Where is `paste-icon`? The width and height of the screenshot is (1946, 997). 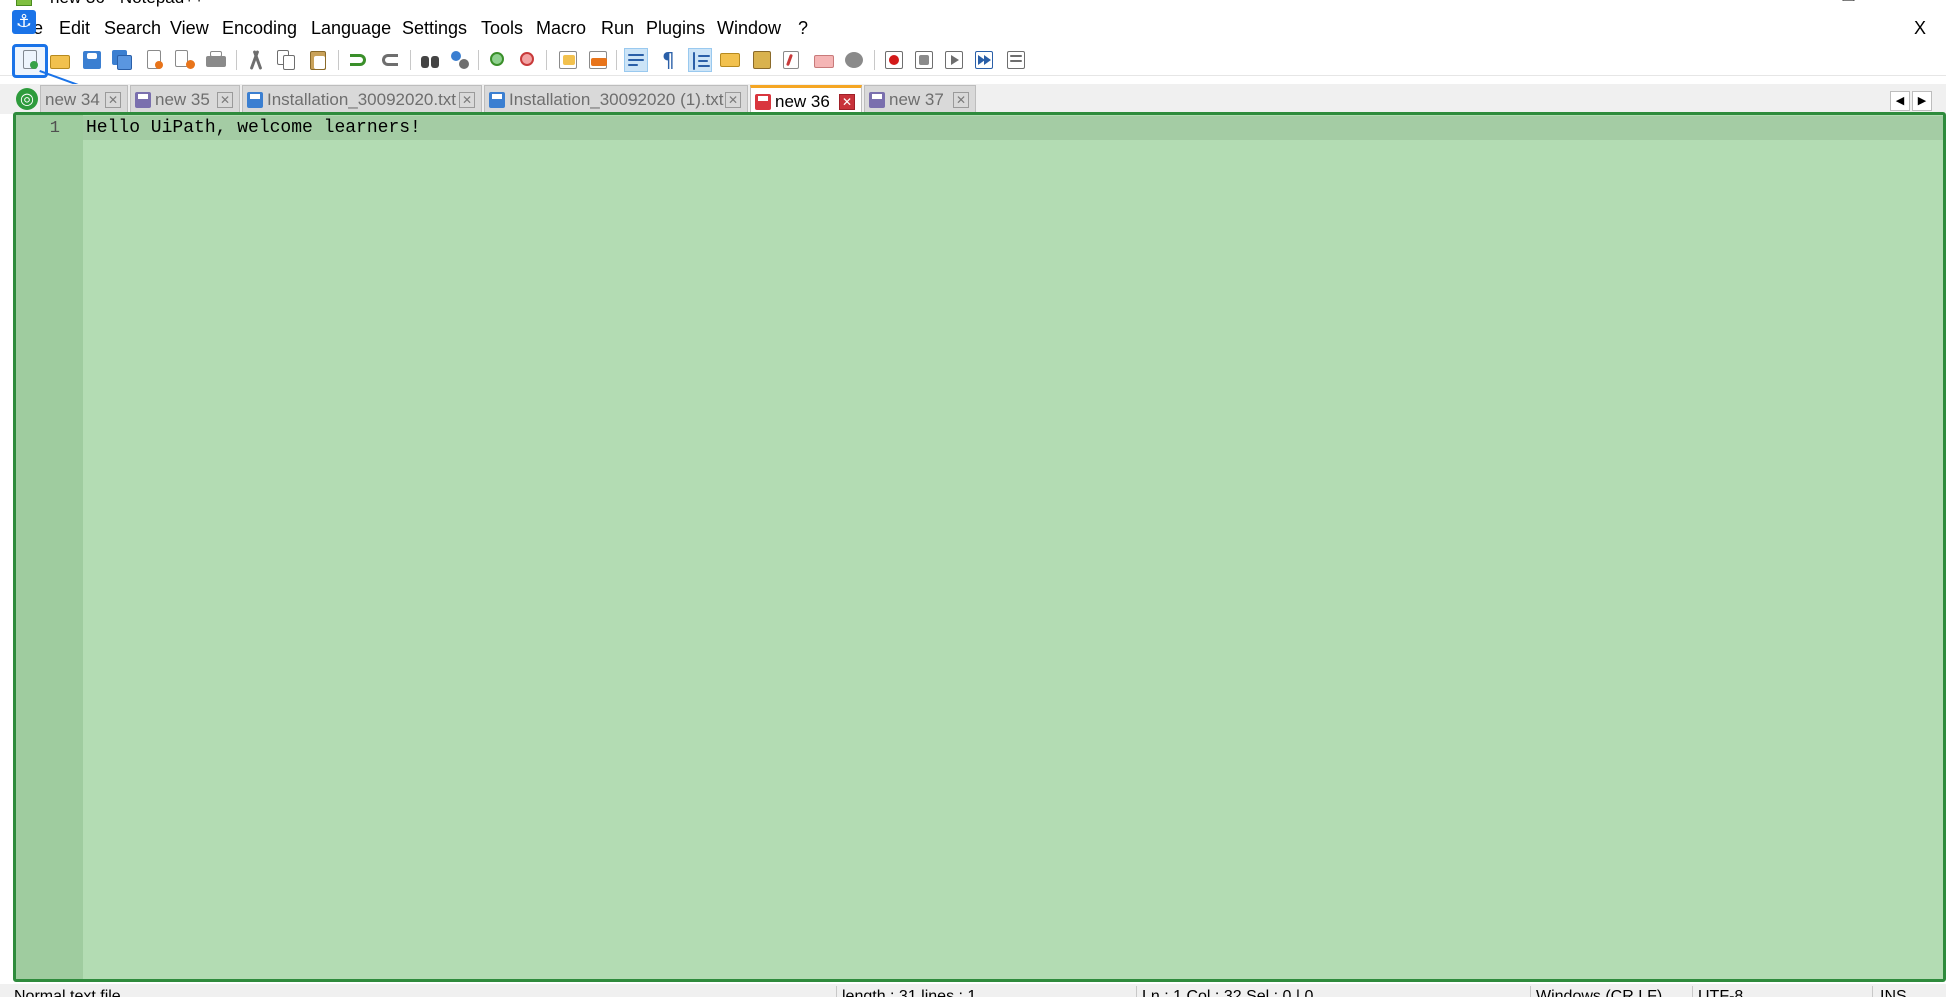
paste-icon is located at coordinates (318, 60).